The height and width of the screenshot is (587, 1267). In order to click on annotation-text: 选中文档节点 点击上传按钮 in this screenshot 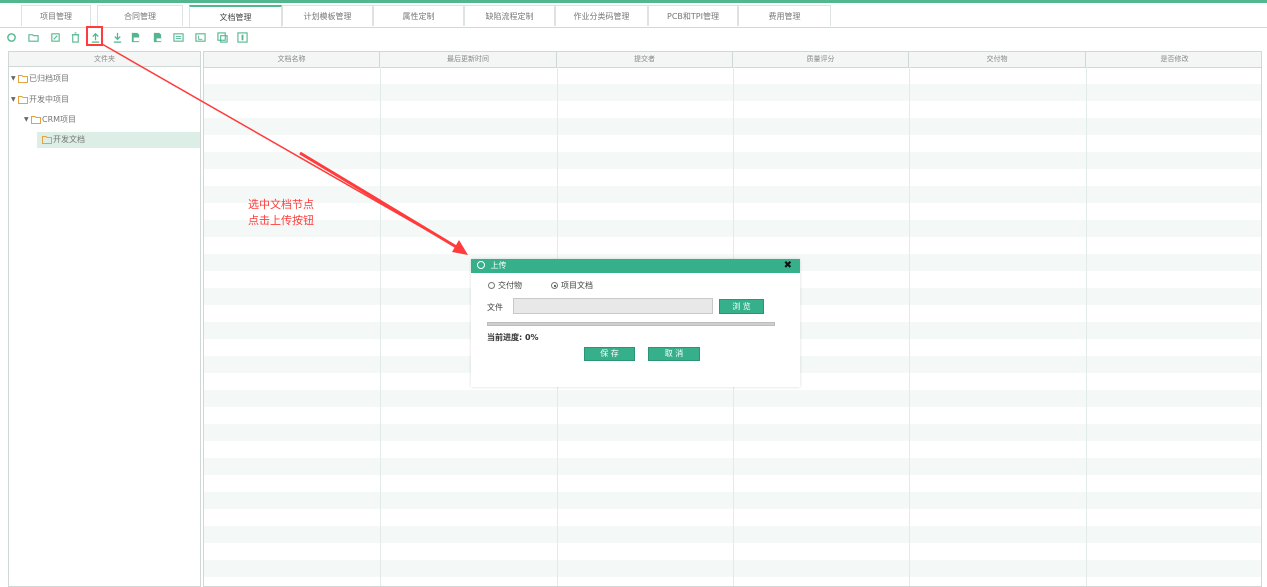, I will do `click(281, 213)`.